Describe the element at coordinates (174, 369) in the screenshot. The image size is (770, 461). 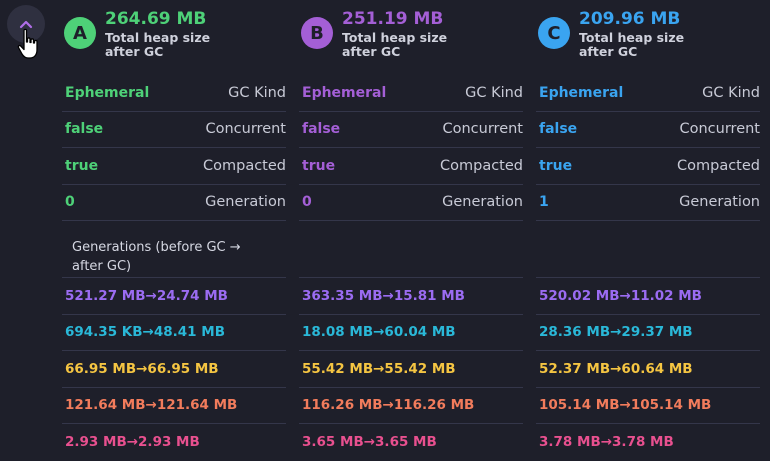
I see `generation-row: 66.95 MB→66.95 MB` at that location.